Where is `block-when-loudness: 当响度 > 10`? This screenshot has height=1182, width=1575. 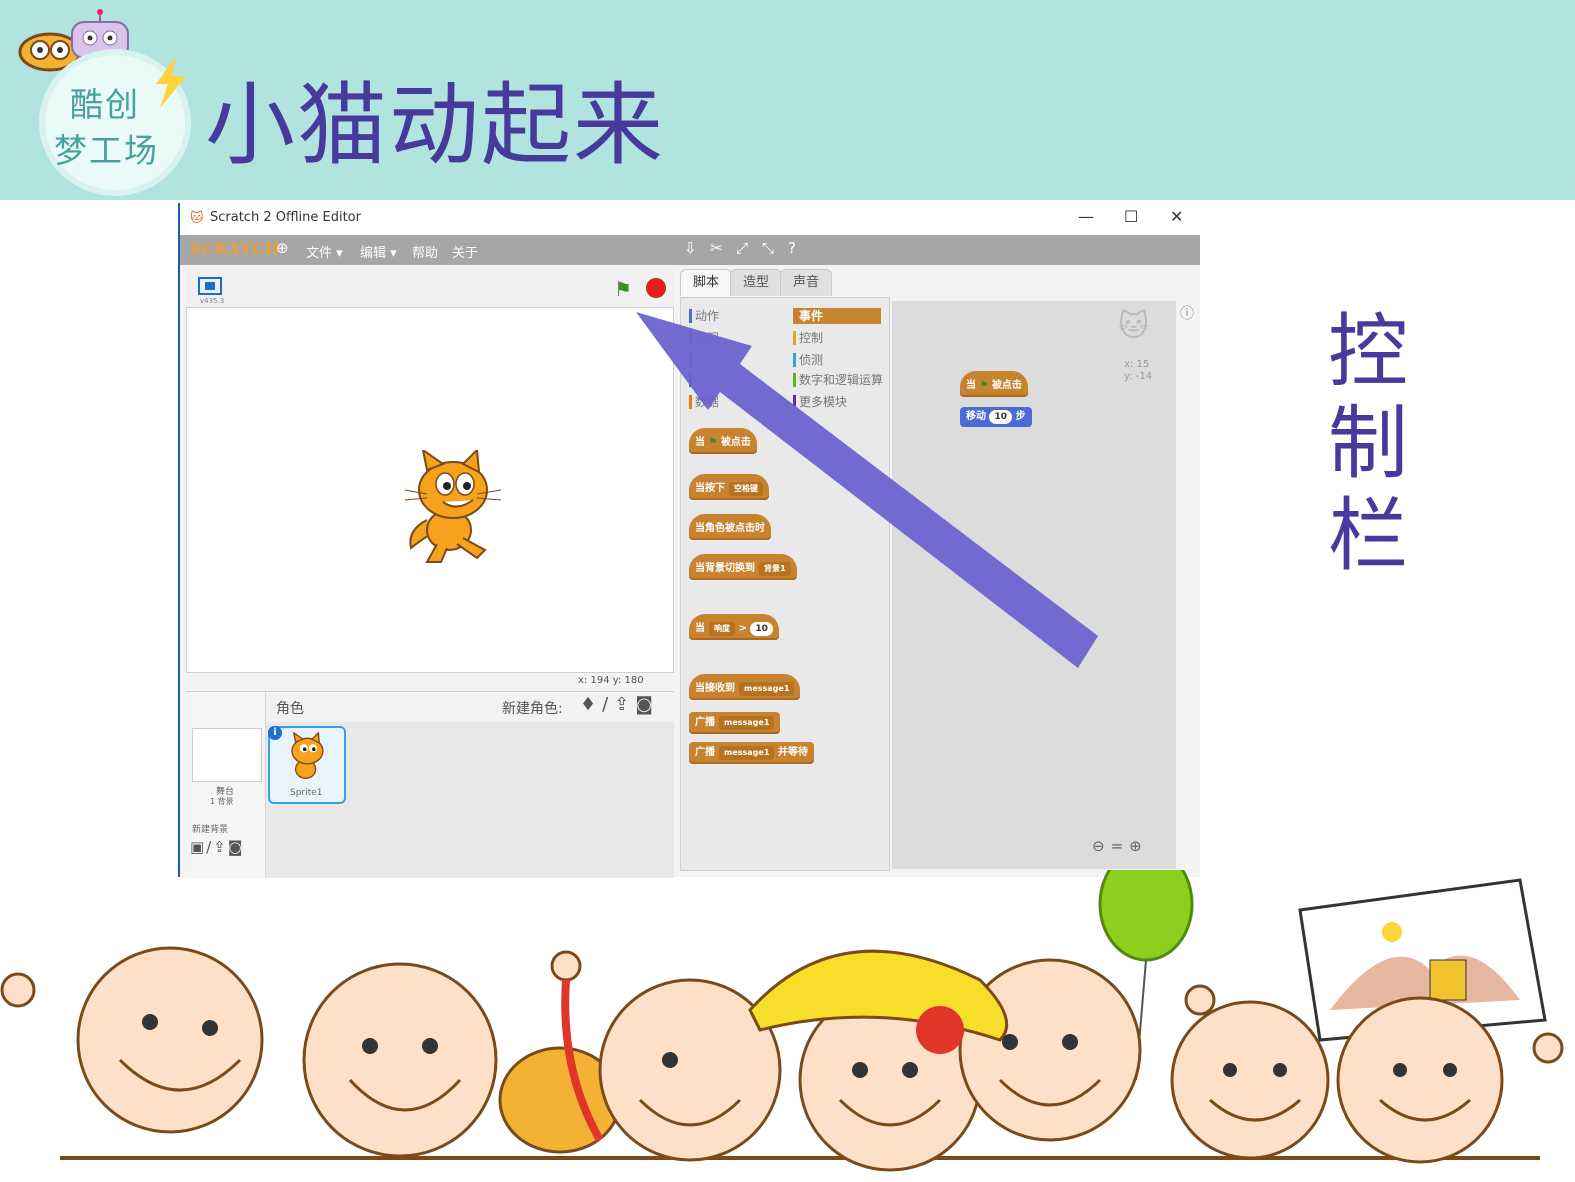 block-when-loudness: 当响度 > 10 is located at coordinates (734, 627).